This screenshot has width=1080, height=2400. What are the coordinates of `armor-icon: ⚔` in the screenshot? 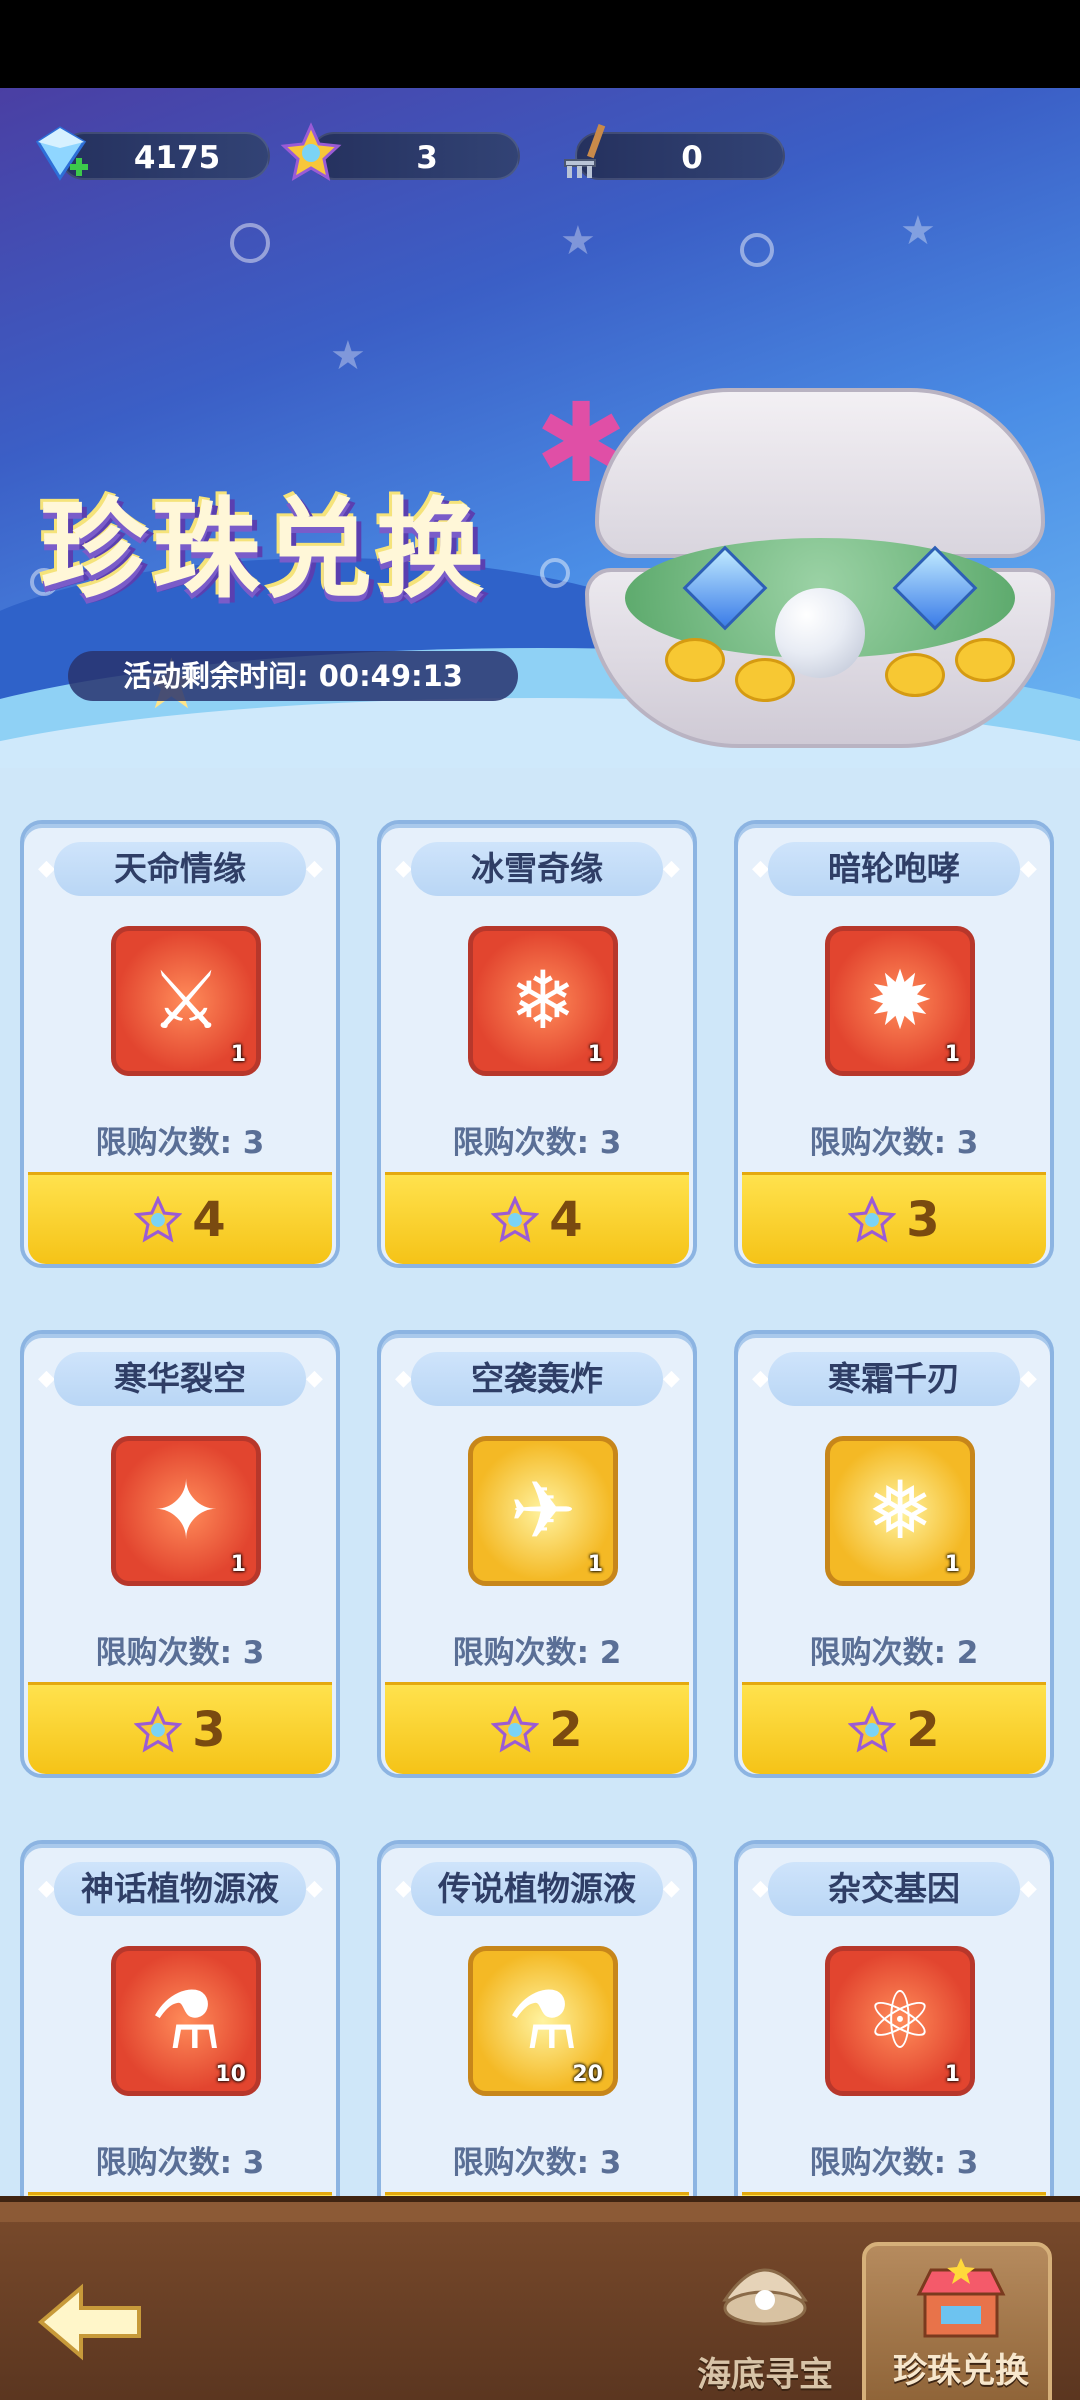 It's located at (186, 1000).